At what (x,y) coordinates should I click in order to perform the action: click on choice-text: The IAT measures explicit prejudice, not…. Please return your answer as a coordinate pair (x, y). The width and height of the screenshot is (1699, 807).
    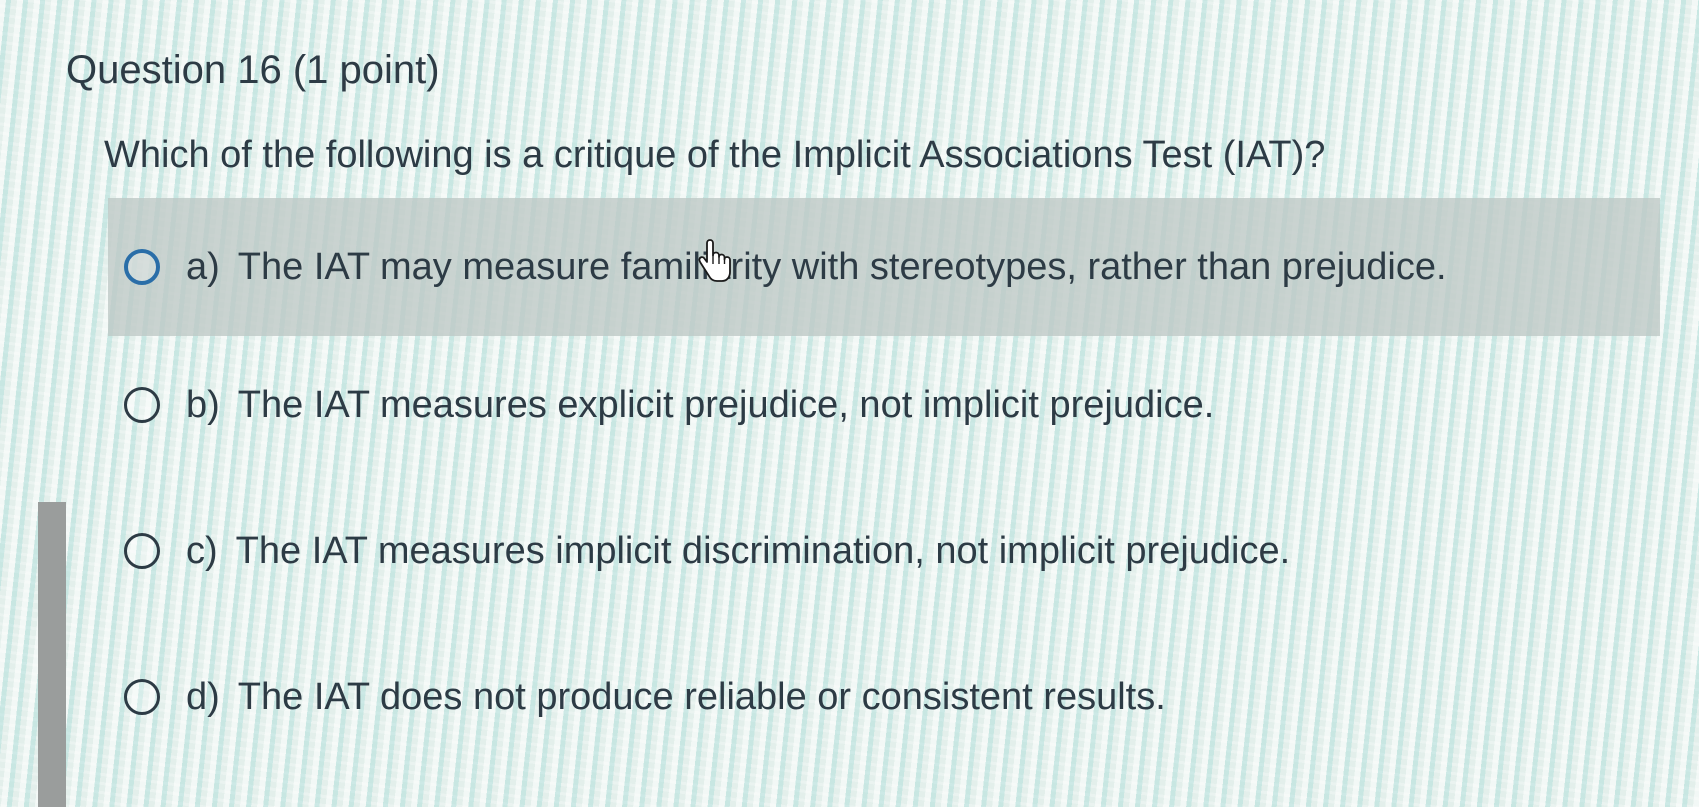
    Looking at the image, I should click on (726, 404).